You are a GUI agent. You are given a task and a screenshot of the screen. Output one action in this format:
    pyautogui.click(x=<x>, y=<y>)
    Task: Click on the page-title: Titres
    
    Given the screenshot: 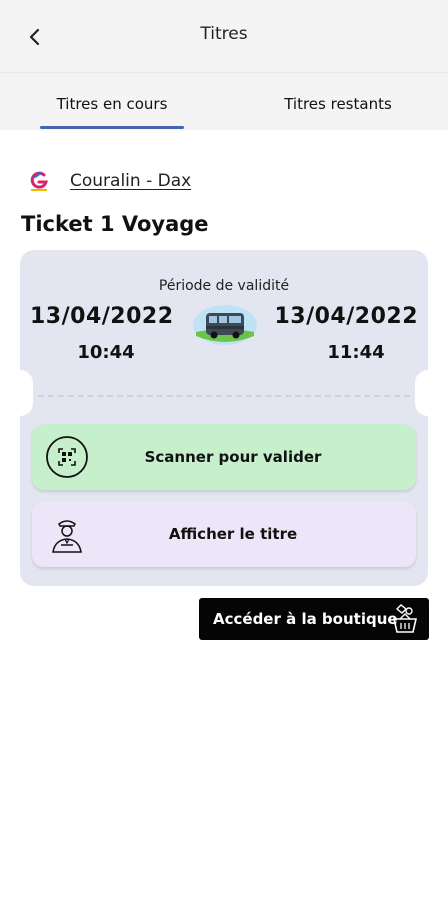 What is the action you would take?
    pyautogui.click(x=224, y=34)
    